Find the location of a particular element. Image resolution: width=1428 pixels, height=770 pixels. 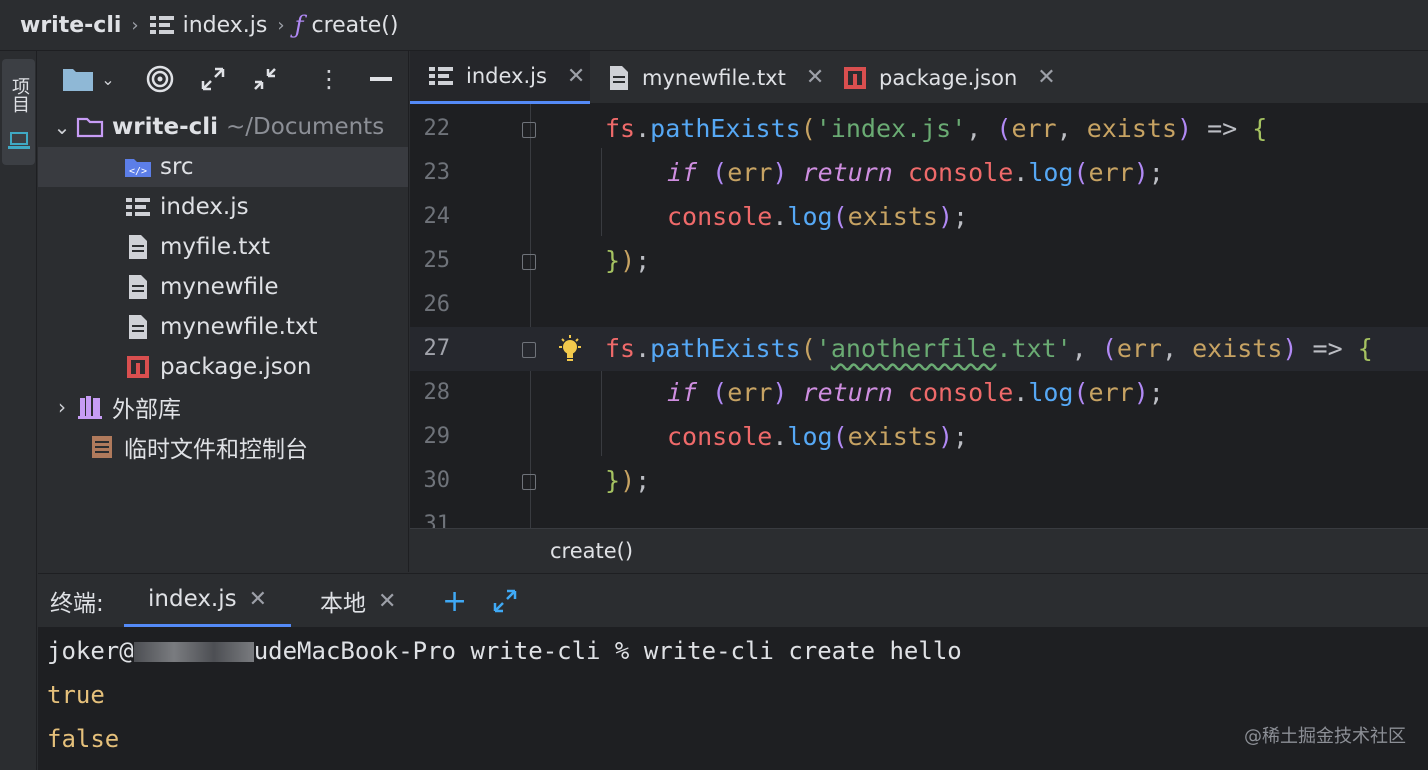

hide-panel-button is located at coordinates (381, 79).